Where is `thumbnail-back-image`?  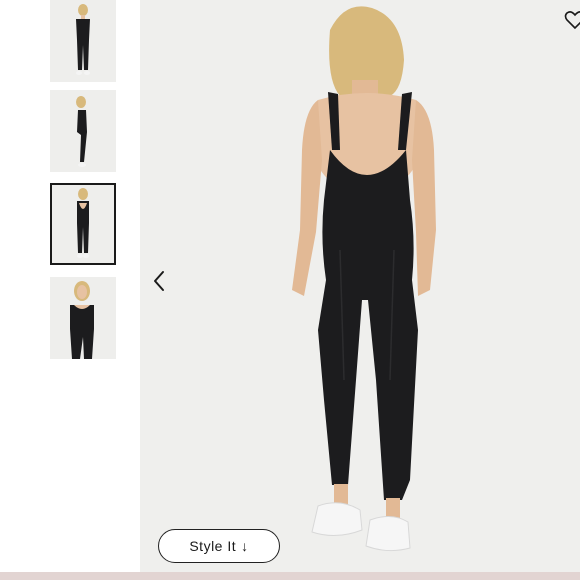 thumbnail-back-image is located at coordinates (83, 223).